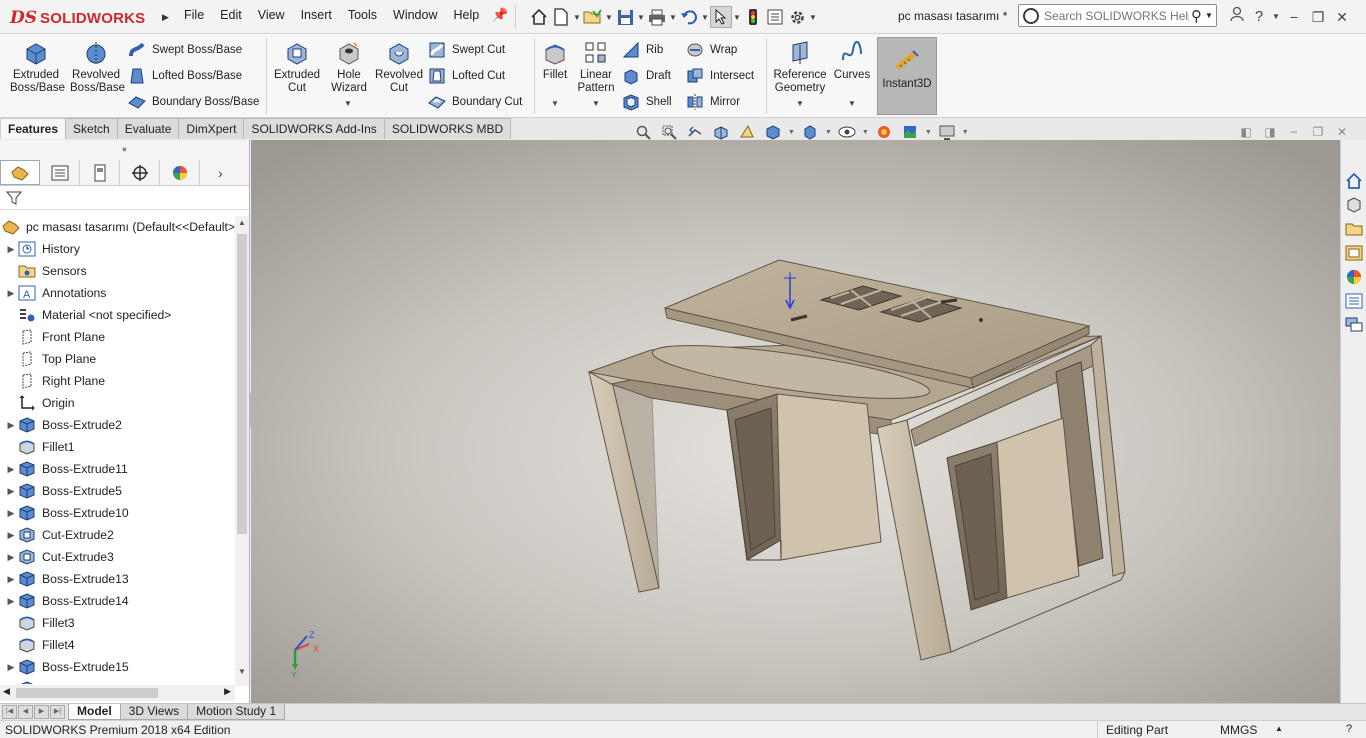 The image size is (1366, 738). What do you see at coordinates (555, 61) in the screenshot?
I see `fillet-button: Fillet` at bounding box center [555, 61].